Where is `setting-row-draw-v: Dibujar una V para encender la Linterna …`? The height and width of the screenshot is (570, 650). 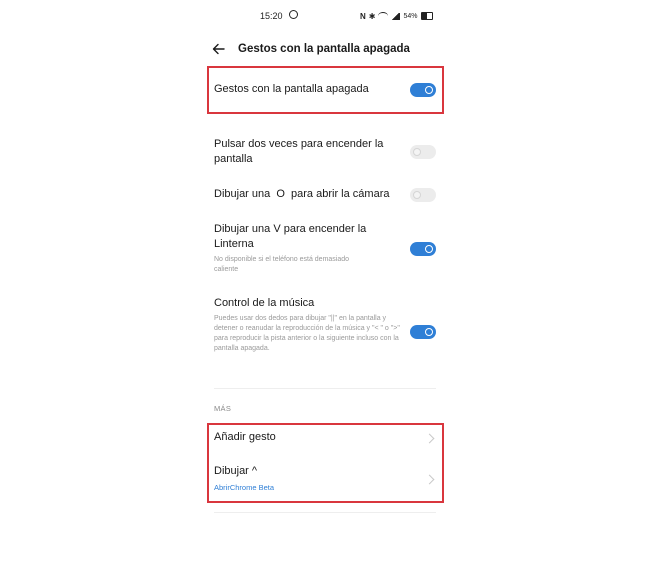 setting-row-draw-v: Dibujar una V para encender la Linterna … is located at coordinates (325, 248).